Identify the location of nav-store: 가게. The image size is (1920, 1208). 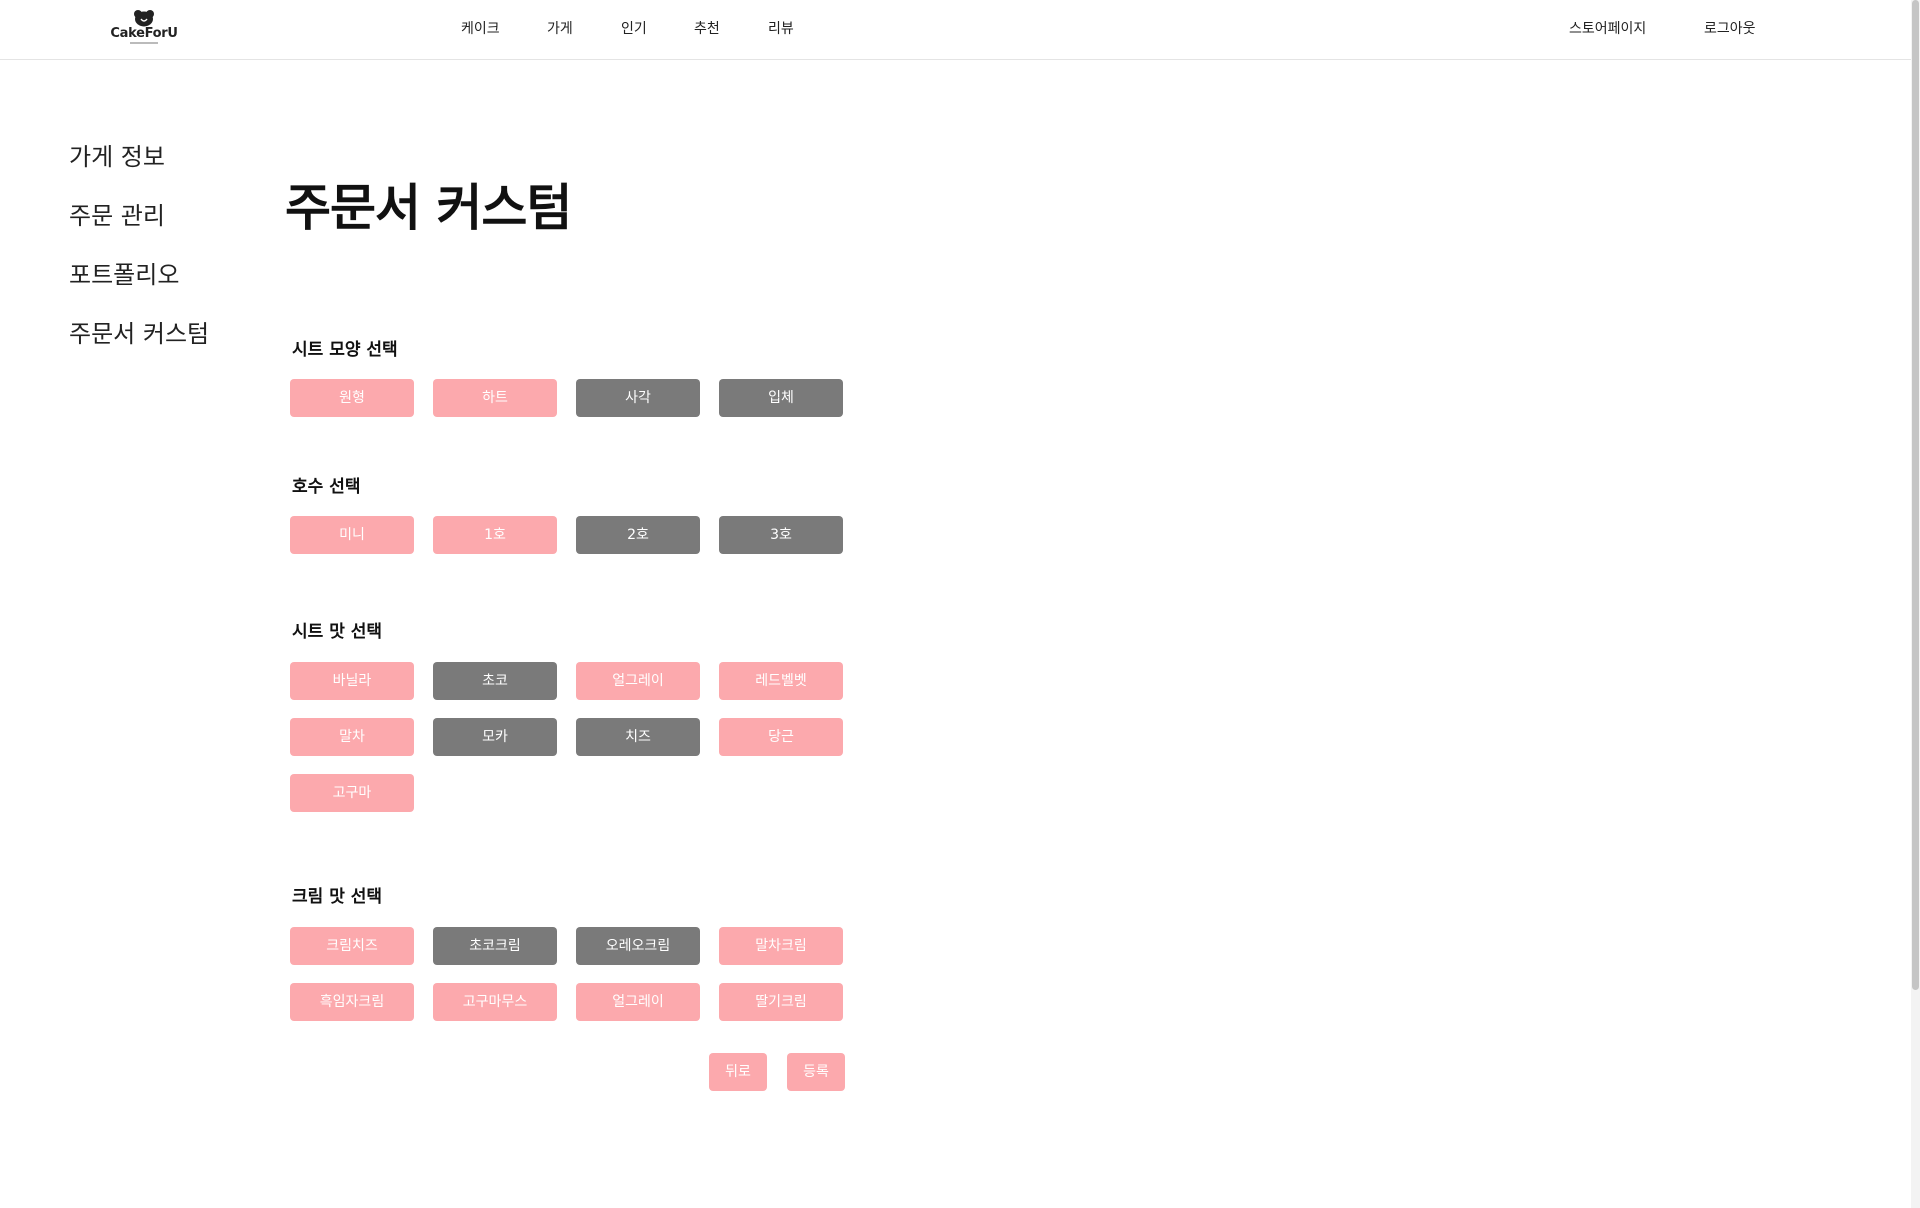
(560, 29).